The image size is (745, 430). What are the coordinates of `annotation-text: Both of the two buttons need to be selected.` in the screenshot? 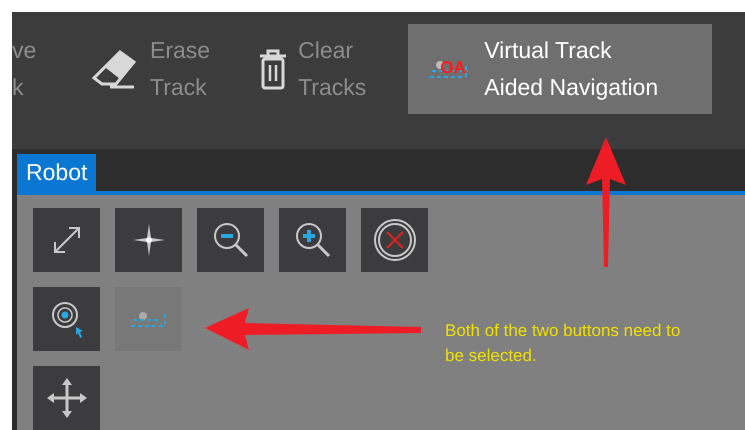 It's located at (563, 343).